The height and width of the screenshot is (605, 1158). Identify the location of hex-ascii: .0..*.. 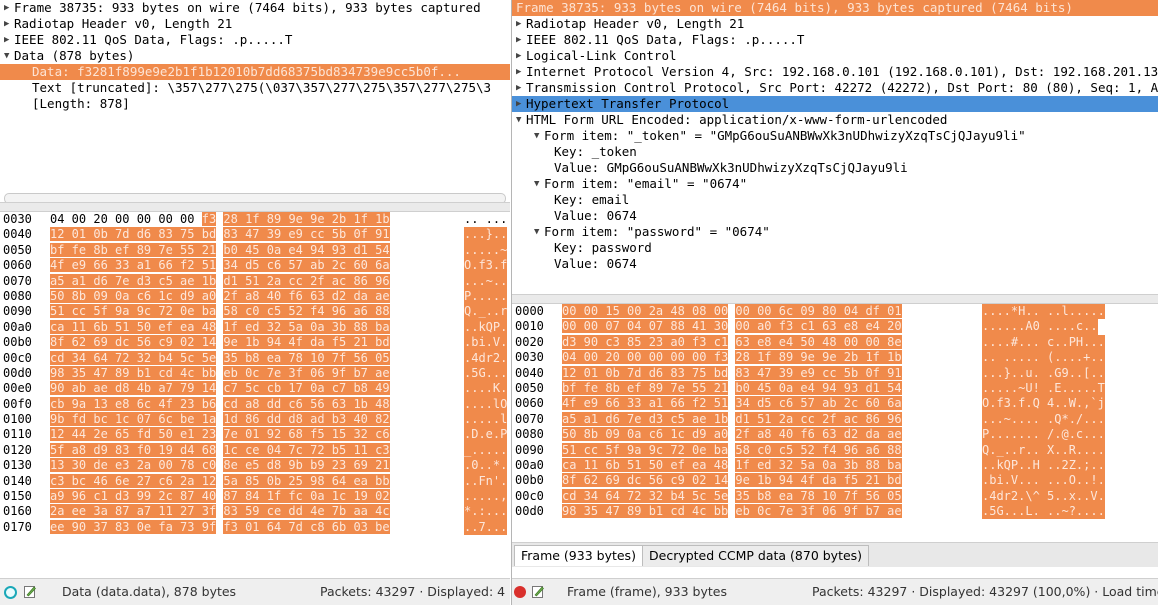
(486, 466).